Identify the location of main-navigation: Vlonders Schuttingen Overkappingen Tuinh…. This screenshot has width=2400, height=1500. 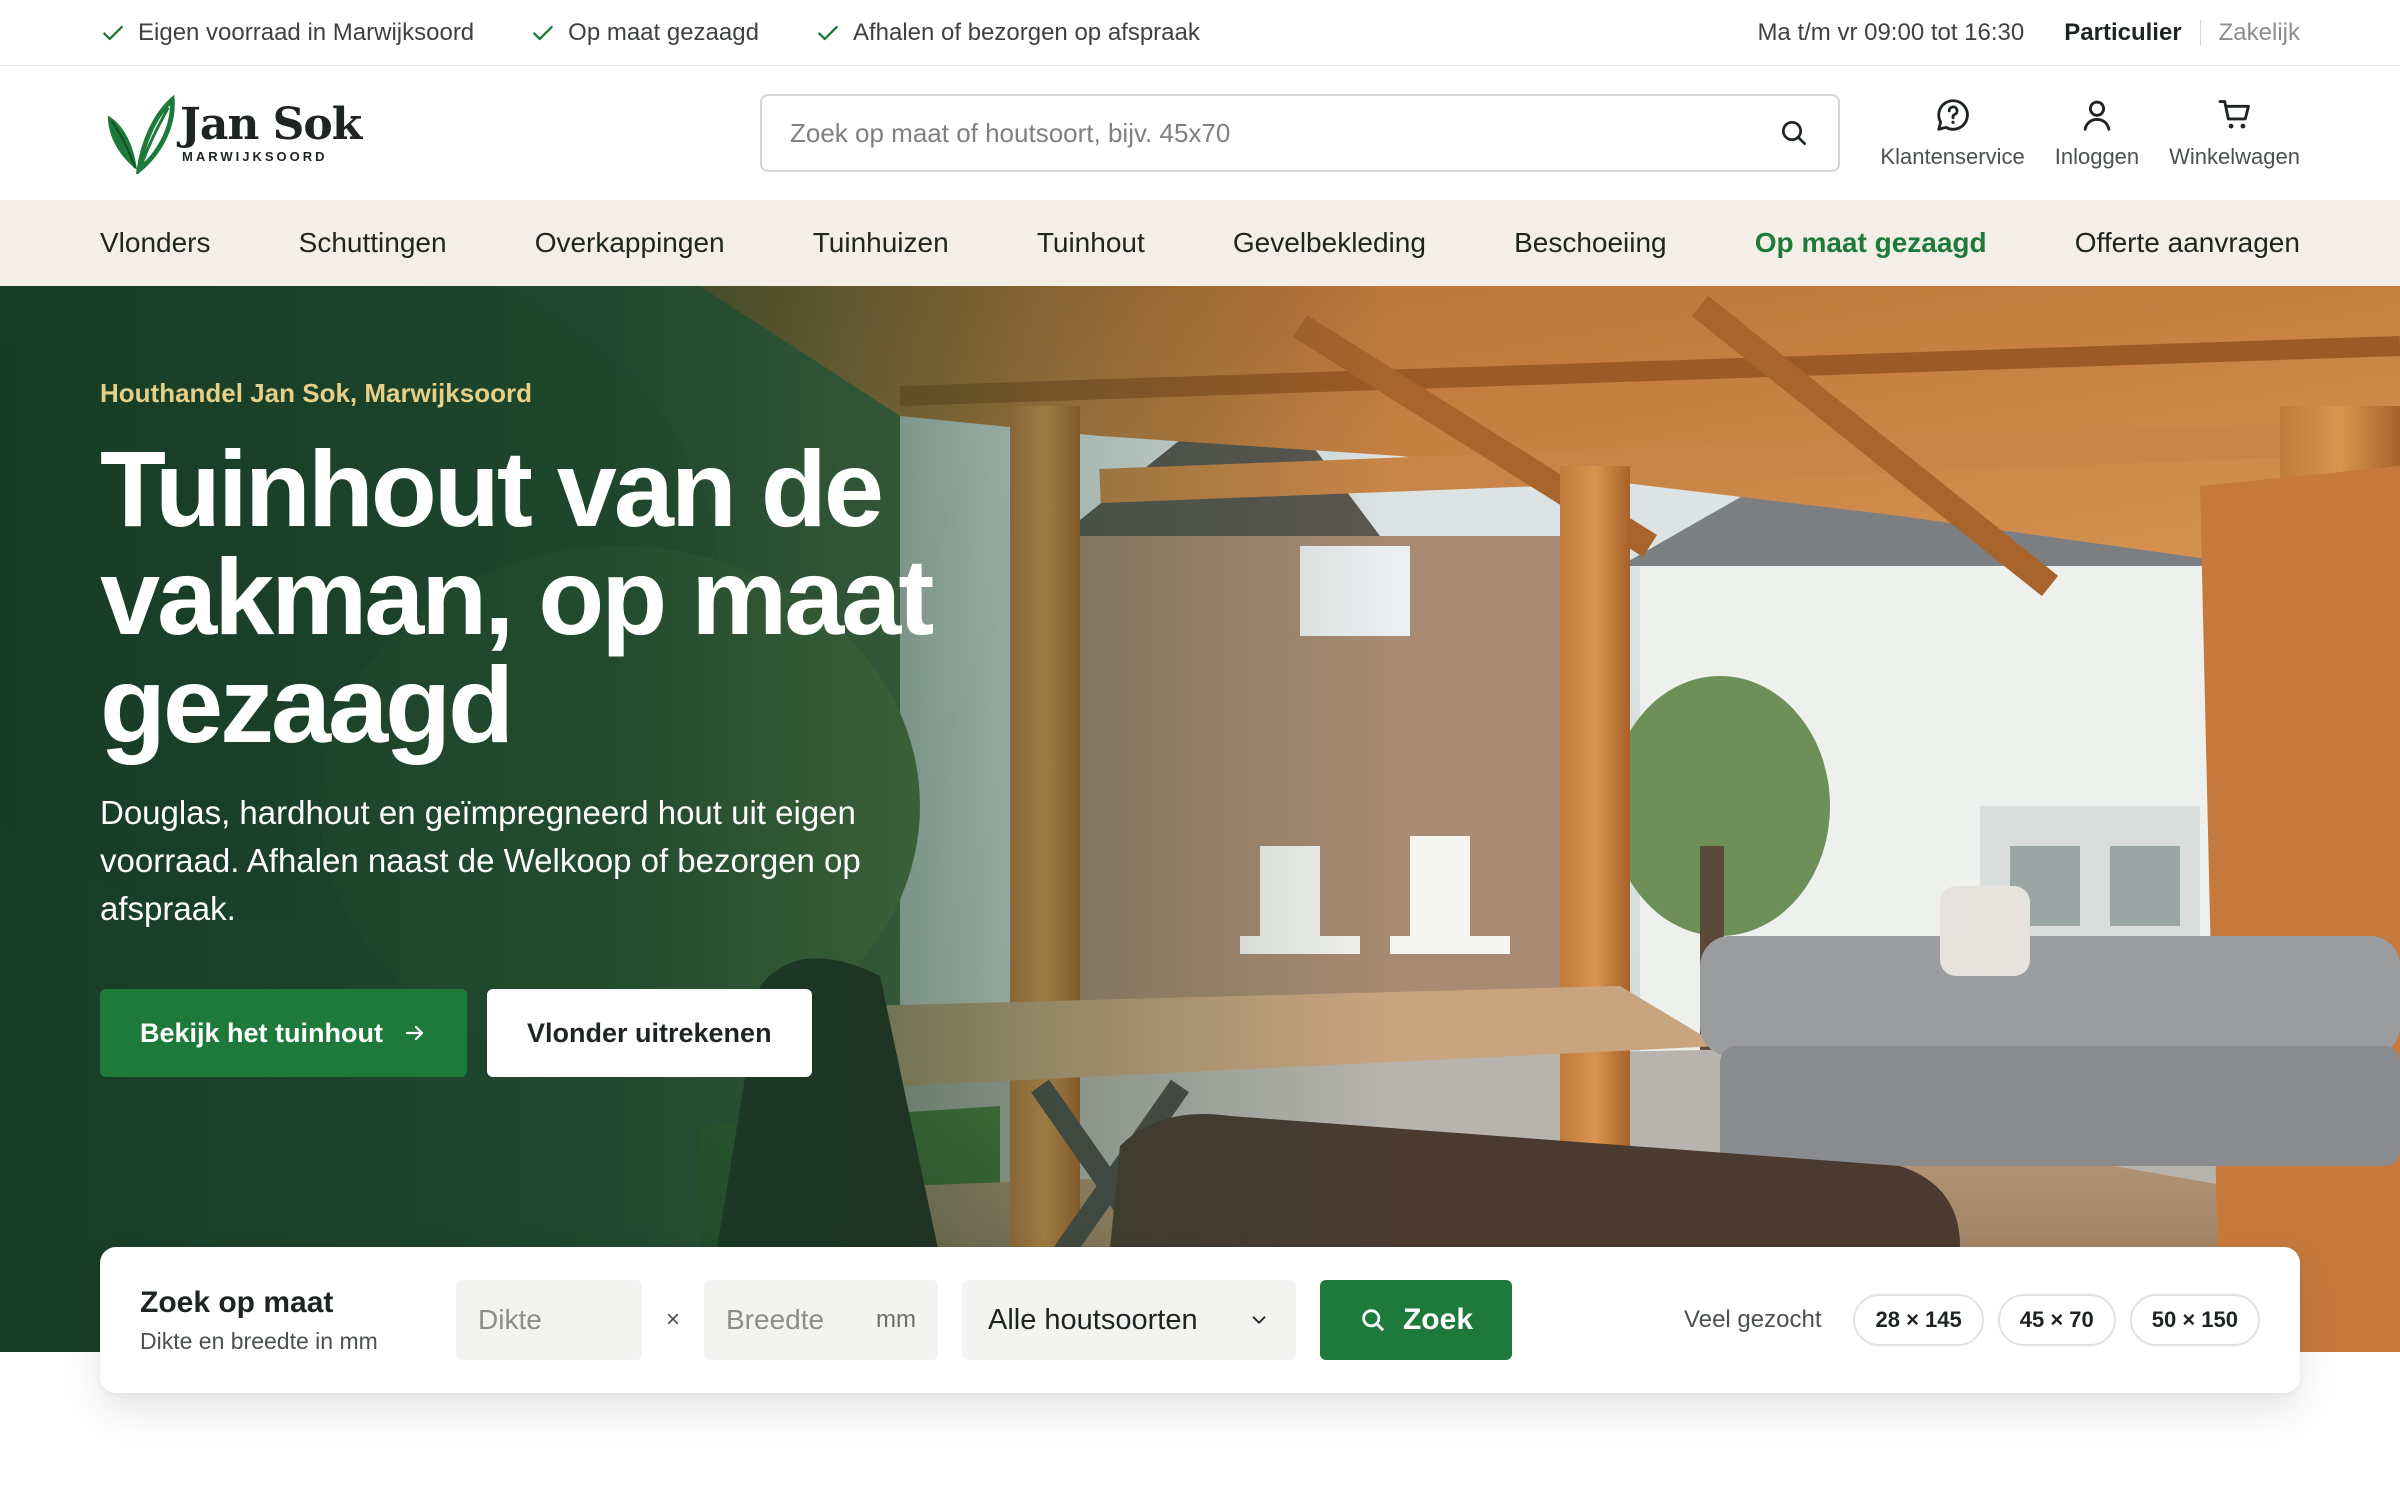
(1200, 243).